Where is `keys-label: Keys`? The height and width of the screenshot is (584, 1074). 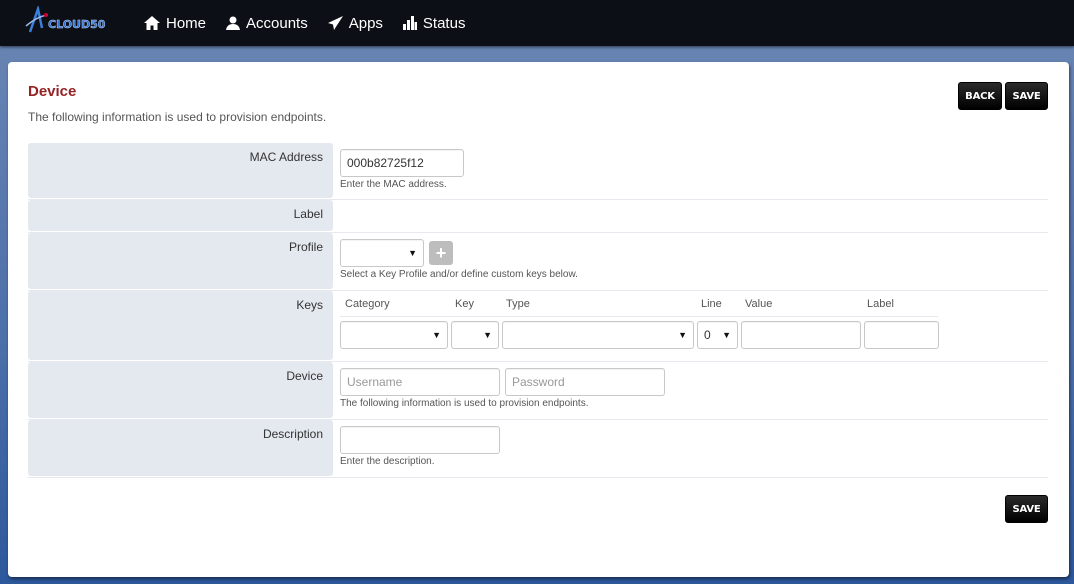
keys-label: Keys is located at coordinates (180, 325).